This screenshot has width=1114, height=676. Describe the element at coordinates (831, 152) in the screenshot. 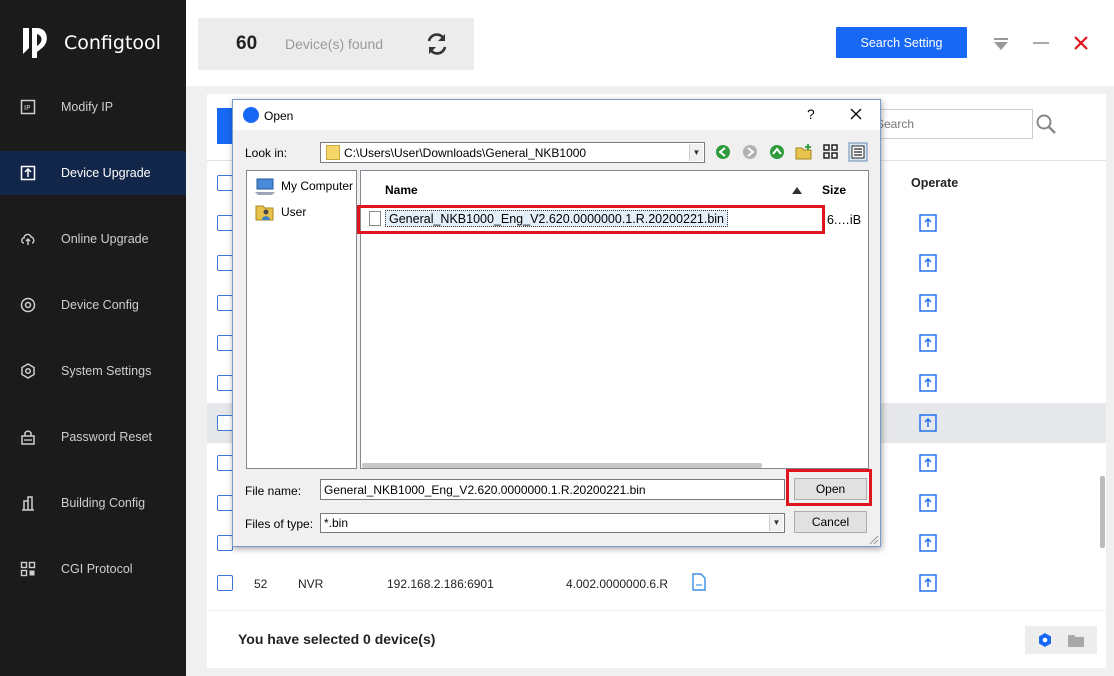

I see `list-view-icon` at that location.